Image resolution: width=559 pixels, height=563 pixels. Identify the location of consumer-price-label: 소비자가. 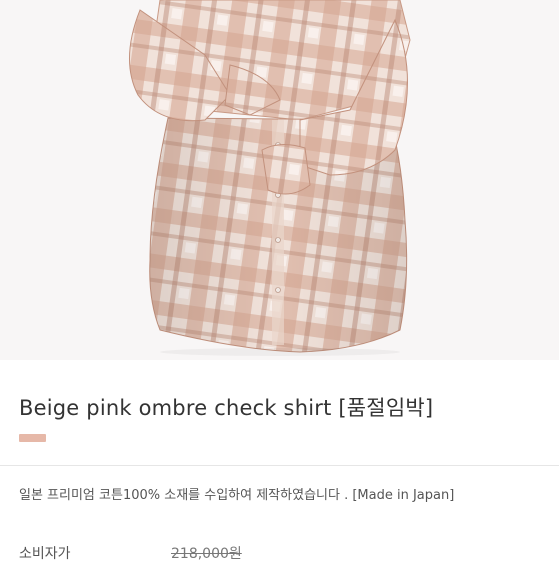
(45, 554).